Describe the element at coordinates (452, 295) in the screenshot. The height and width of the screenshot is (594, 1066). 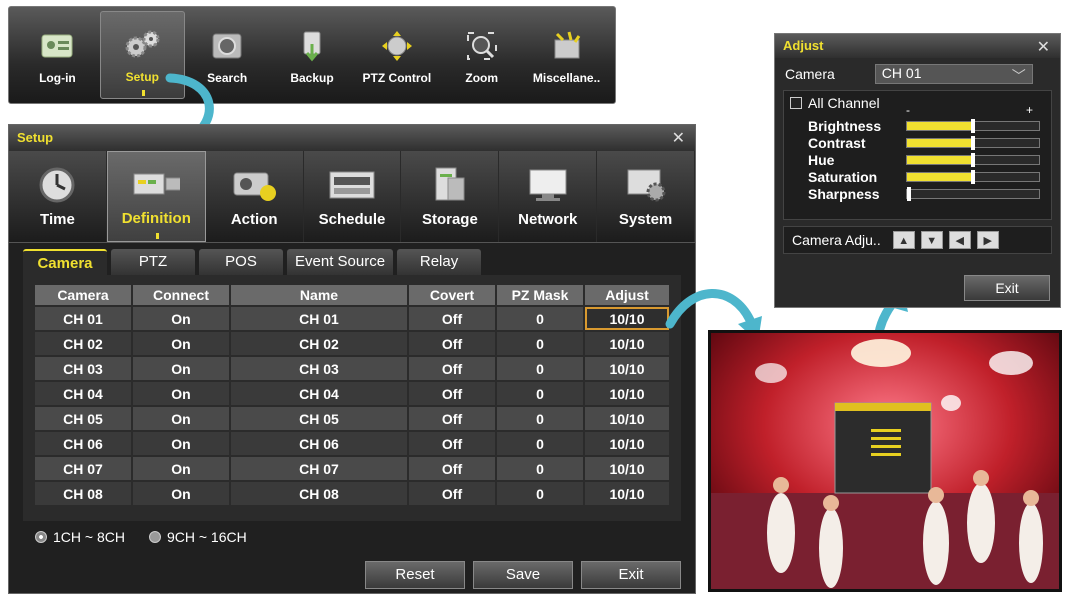
I see `column-header: Covert` at that location.